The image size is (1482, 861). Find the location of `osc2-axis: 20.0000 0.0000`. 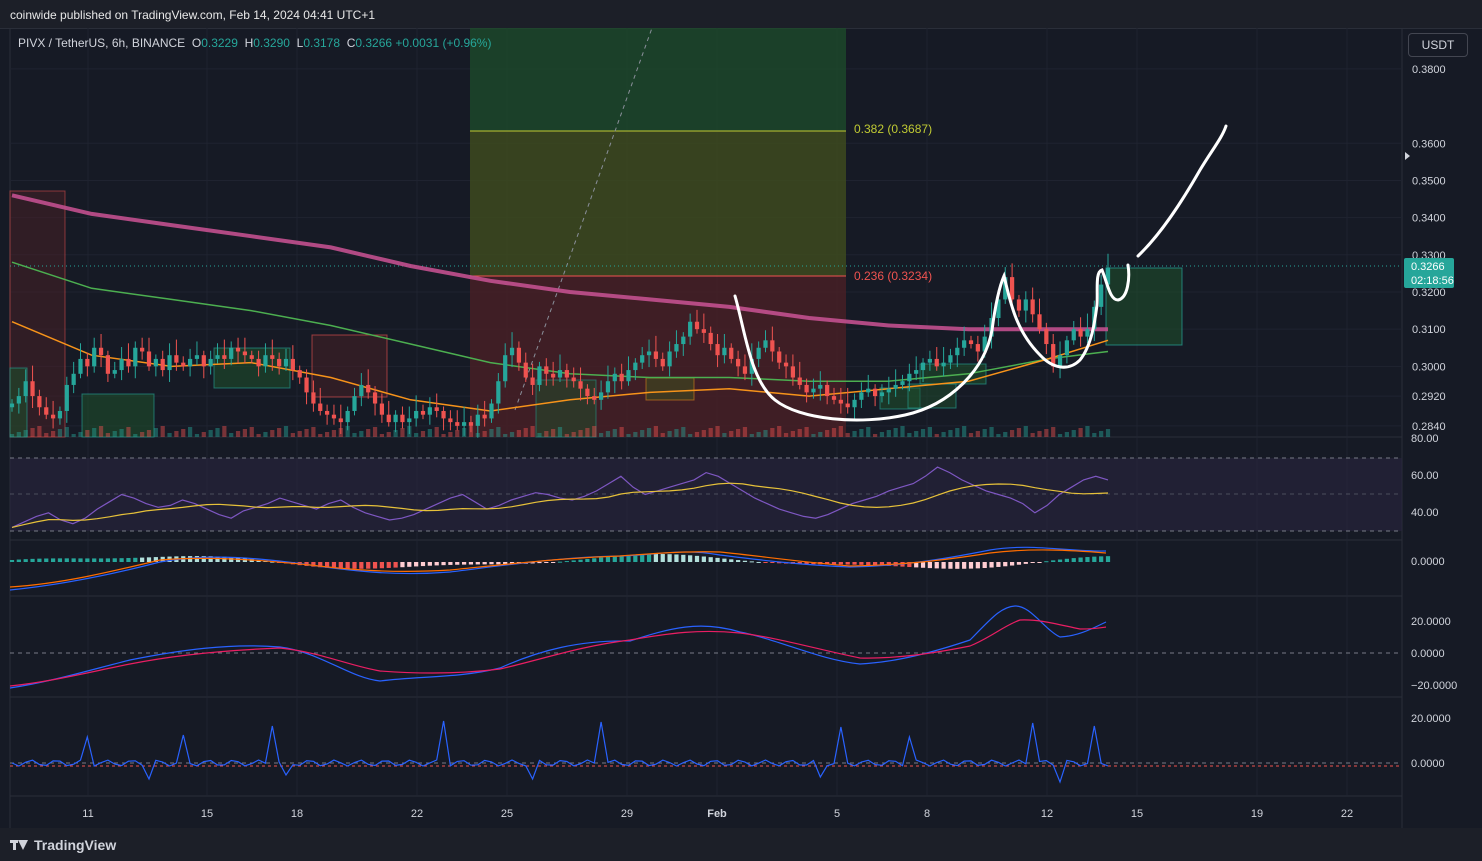

osc2-axis: 20.0000 0.0000 is located at coordinates (1431, 741).